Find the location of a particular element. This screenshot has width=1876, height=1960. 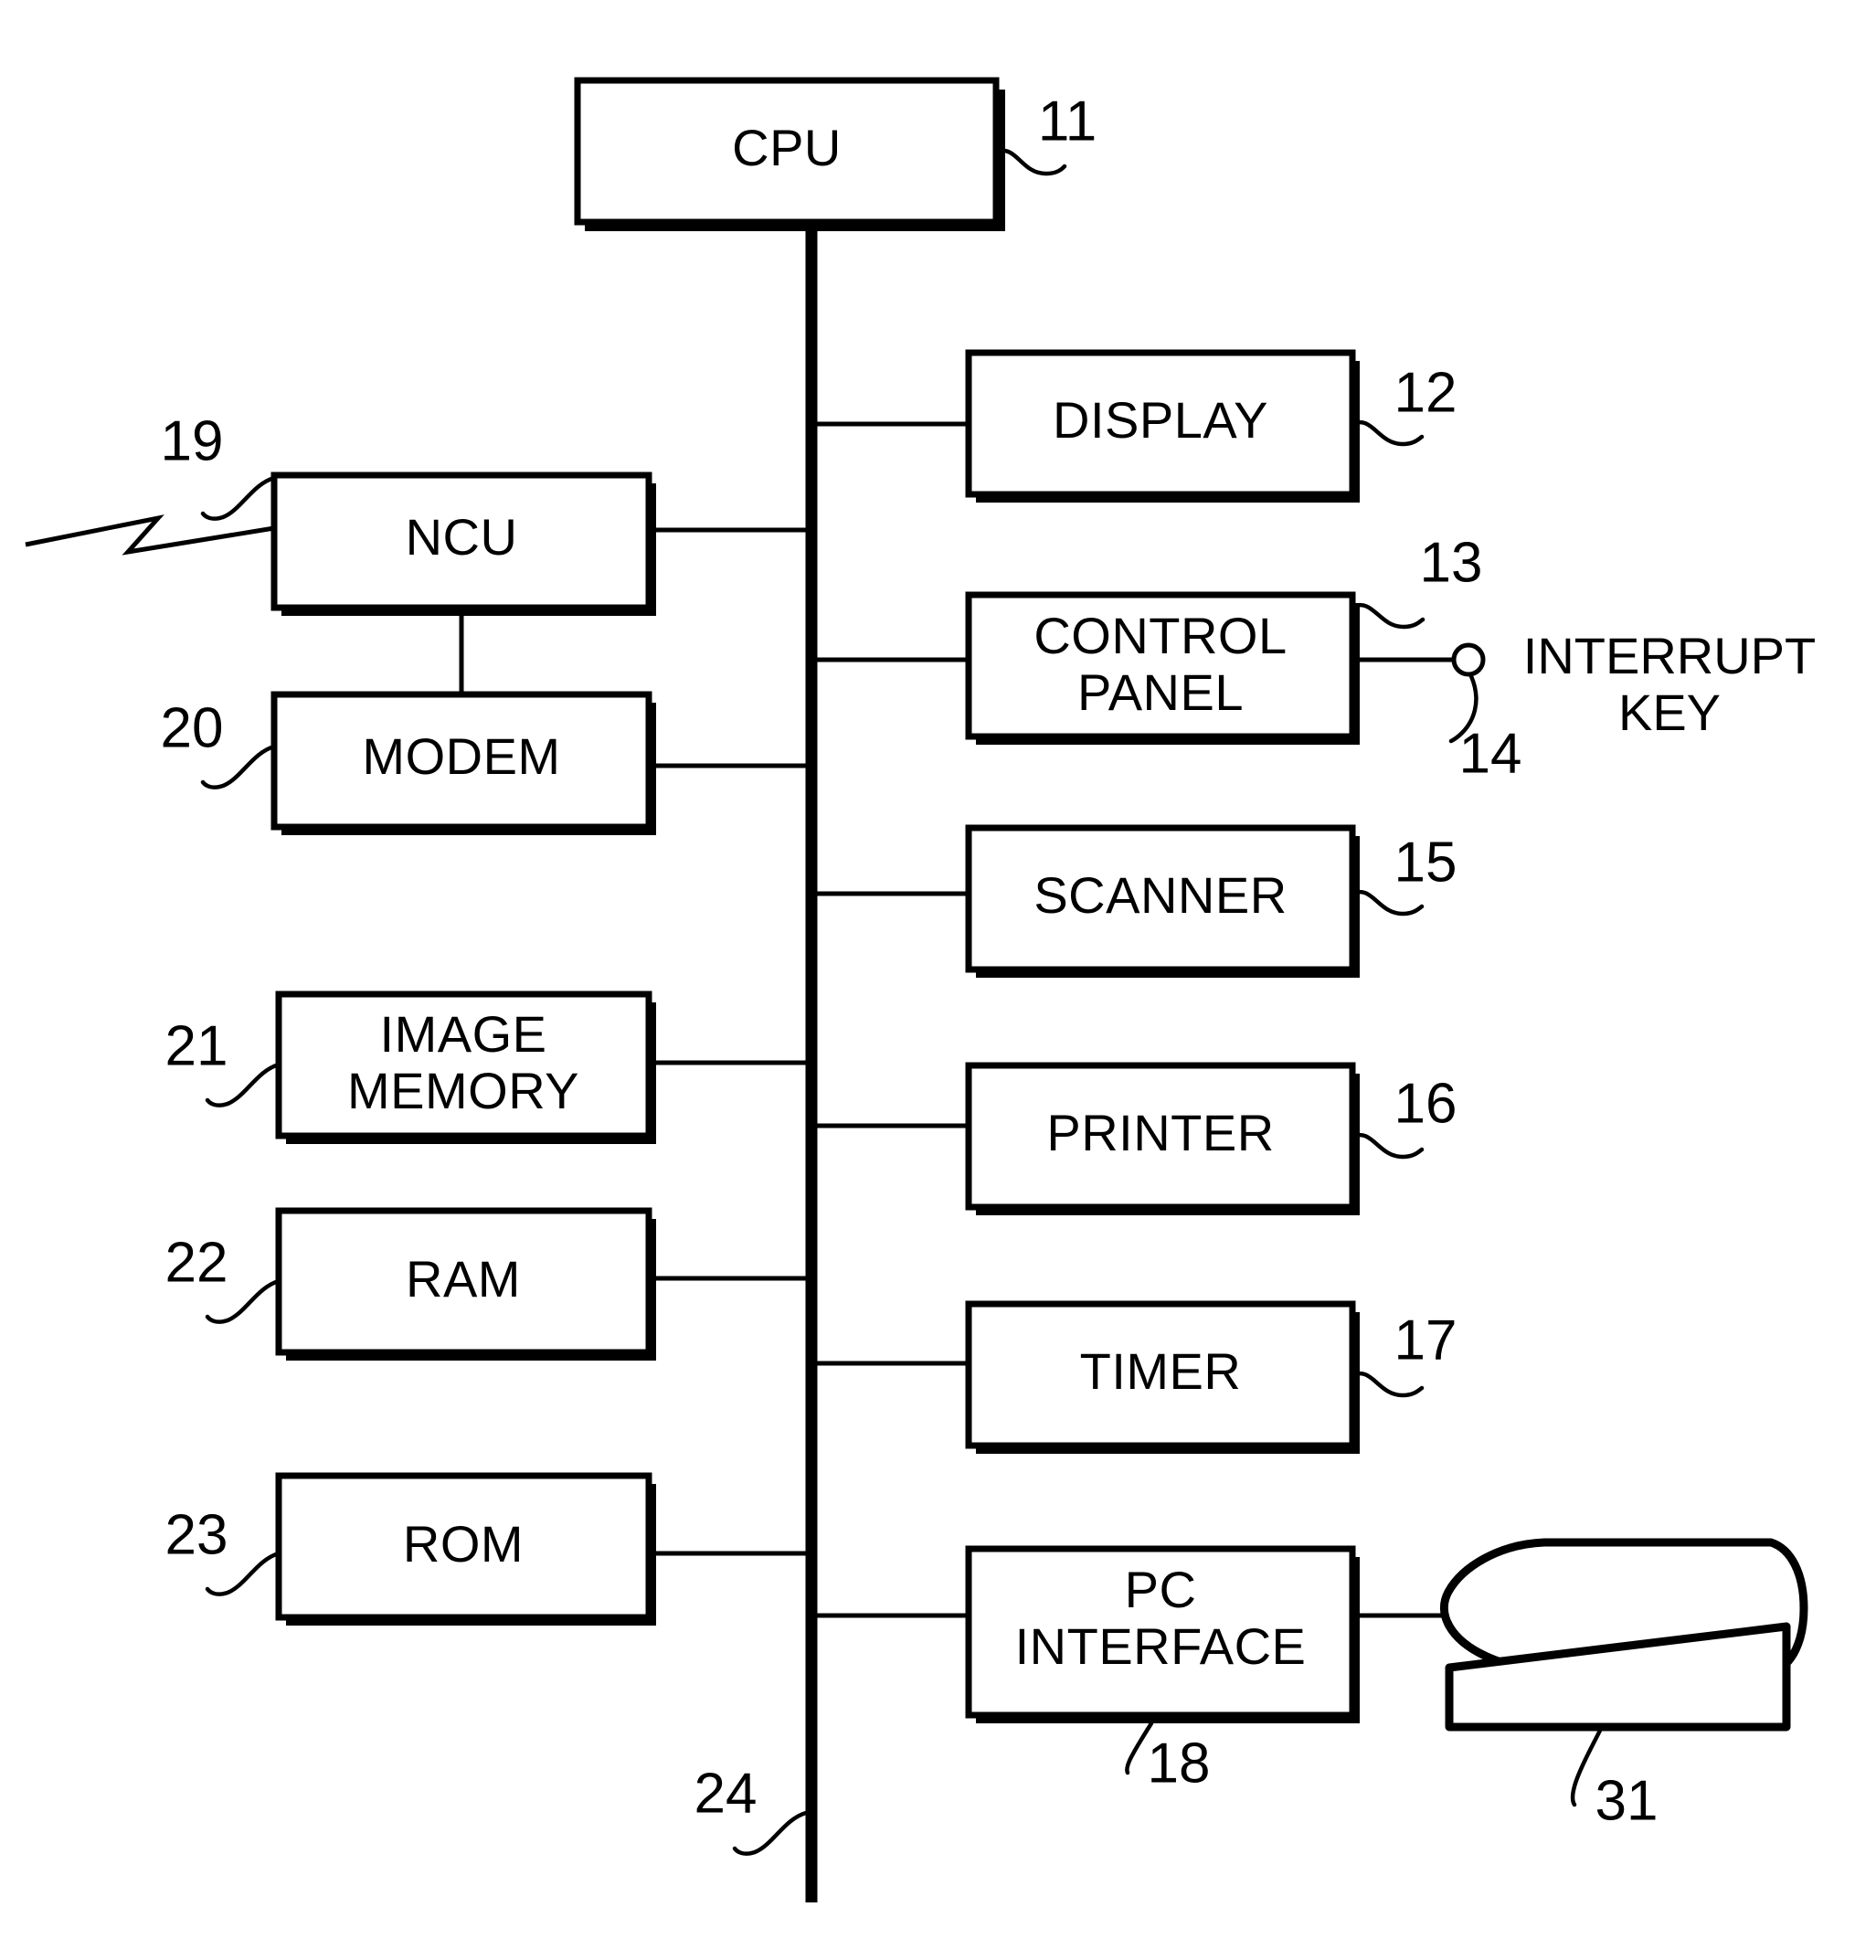

ref-number-20: 20 is located at coordinates (192, 727).